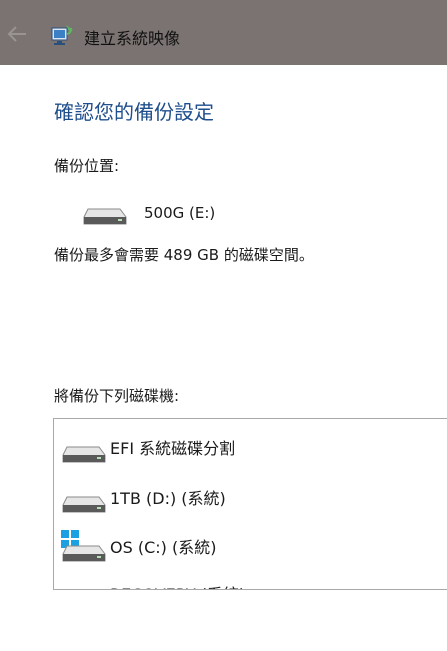 The height and width of the screenshot is (651, 447). What do you see at coordinates (250, 553) in the screenshot?
I see `list-item: OS (C:) (系統)` at bounding box center [250, 553].